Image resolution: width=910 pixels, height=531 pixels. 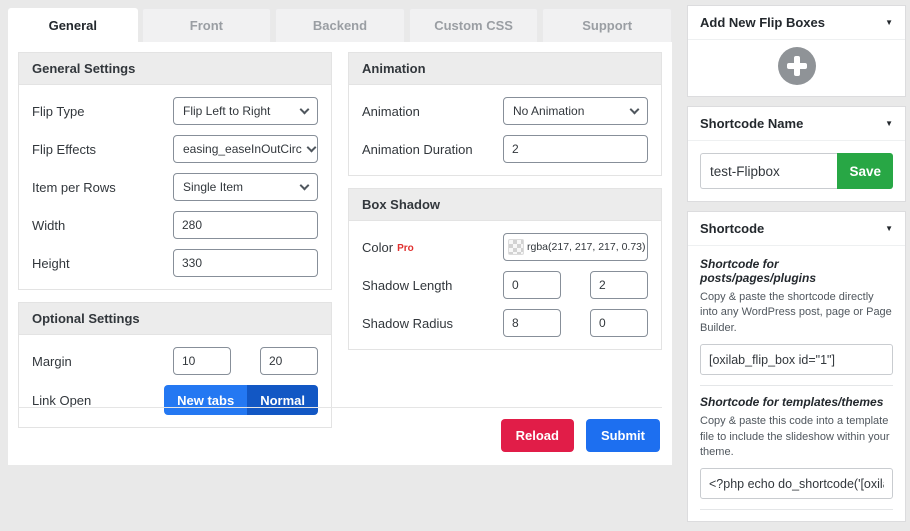 What do you see at coordinates (865, 171) in the screenshot?
I see `save-button: Save` at bounding box center [865, 171].